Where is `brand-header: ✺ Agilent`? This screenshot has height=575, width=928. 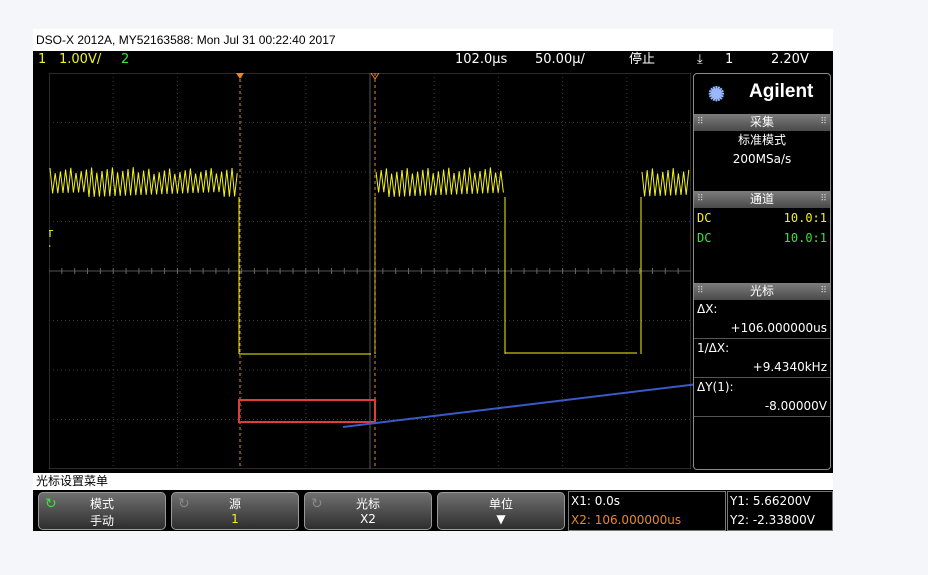 brand-header: ✺ Agilent is located at coordinates (762, 94).